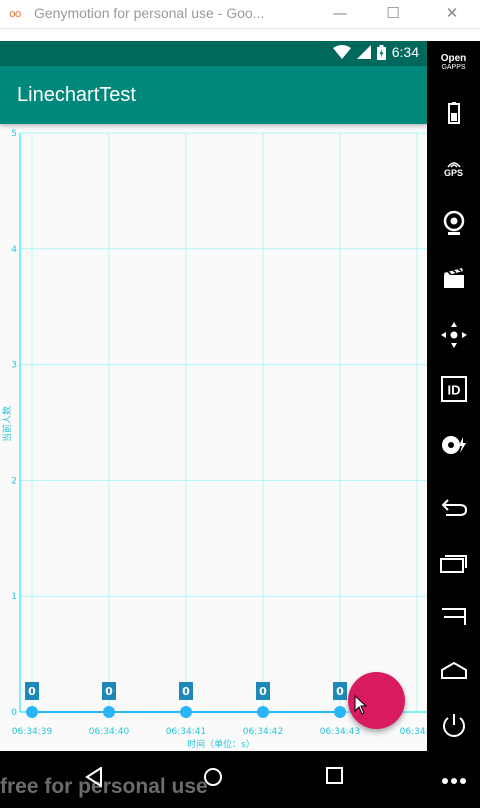  What do you see at coordinates (453, 781) in the screenshot?
I see `more-icon` at bounding box center [453, 781].